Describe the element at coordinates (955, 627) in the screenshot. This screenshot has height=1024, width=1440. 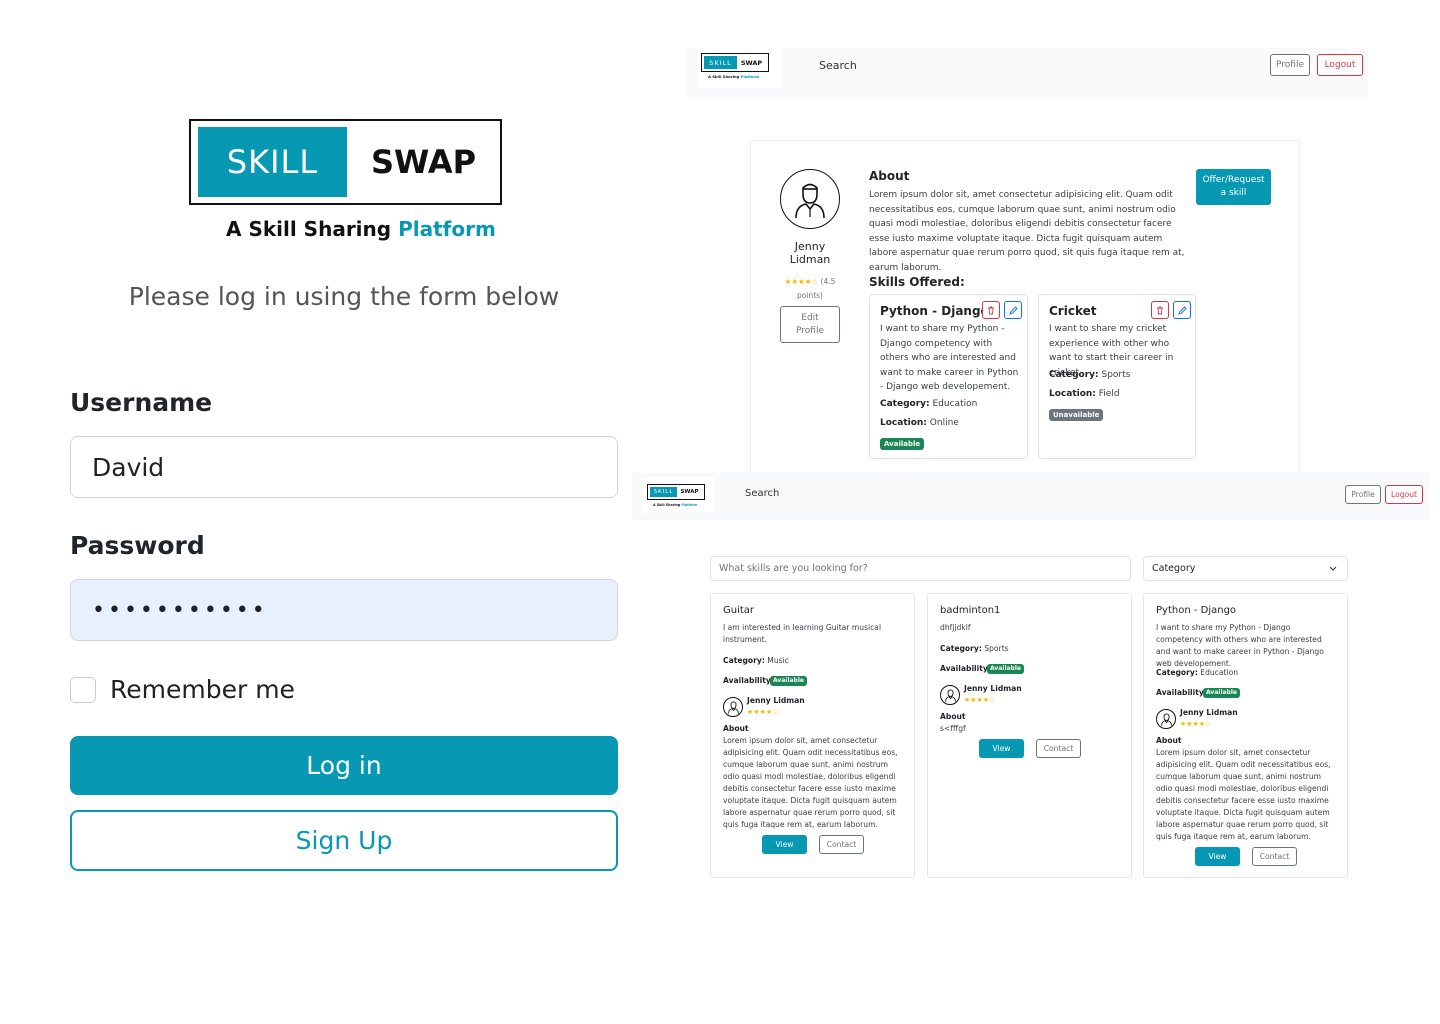
I see `result-description: dhfjjdklf` at that location.